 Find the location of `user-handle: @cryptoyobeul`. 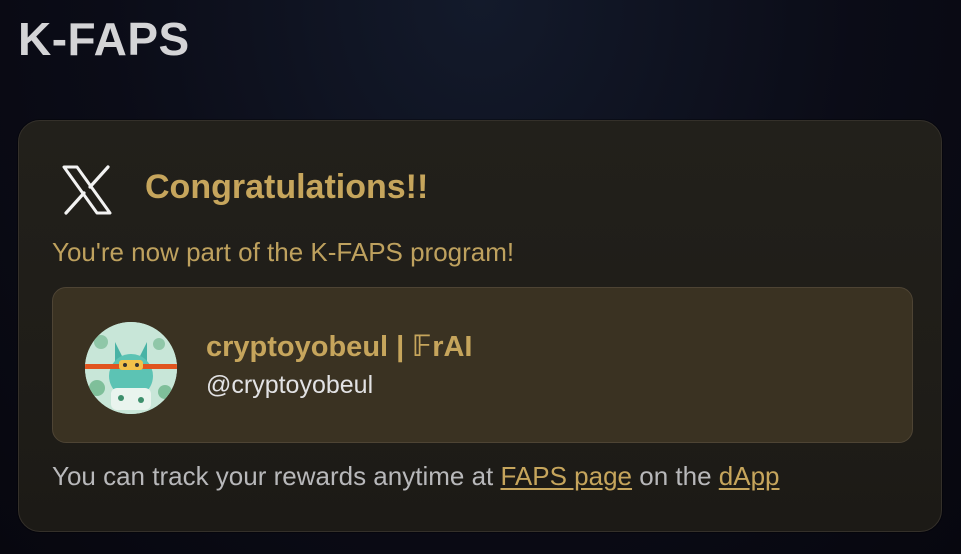

user-handle: @cryptoyobeul is located at coordinates (290, 385).